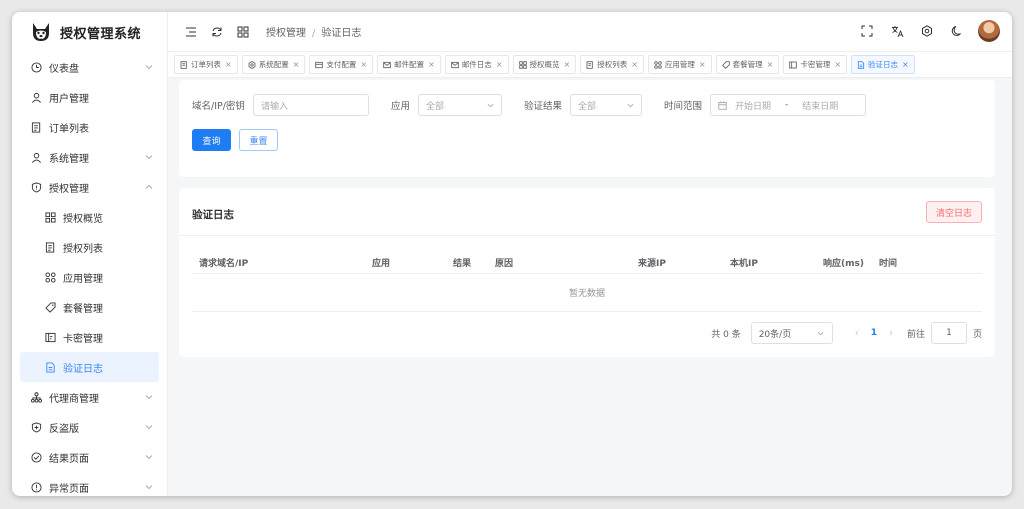  What do you see at coordinates (476, 64) in the screenshot?
I see `tab-mail-log: 邮件日志 ×` at bounding box center [476, 64].